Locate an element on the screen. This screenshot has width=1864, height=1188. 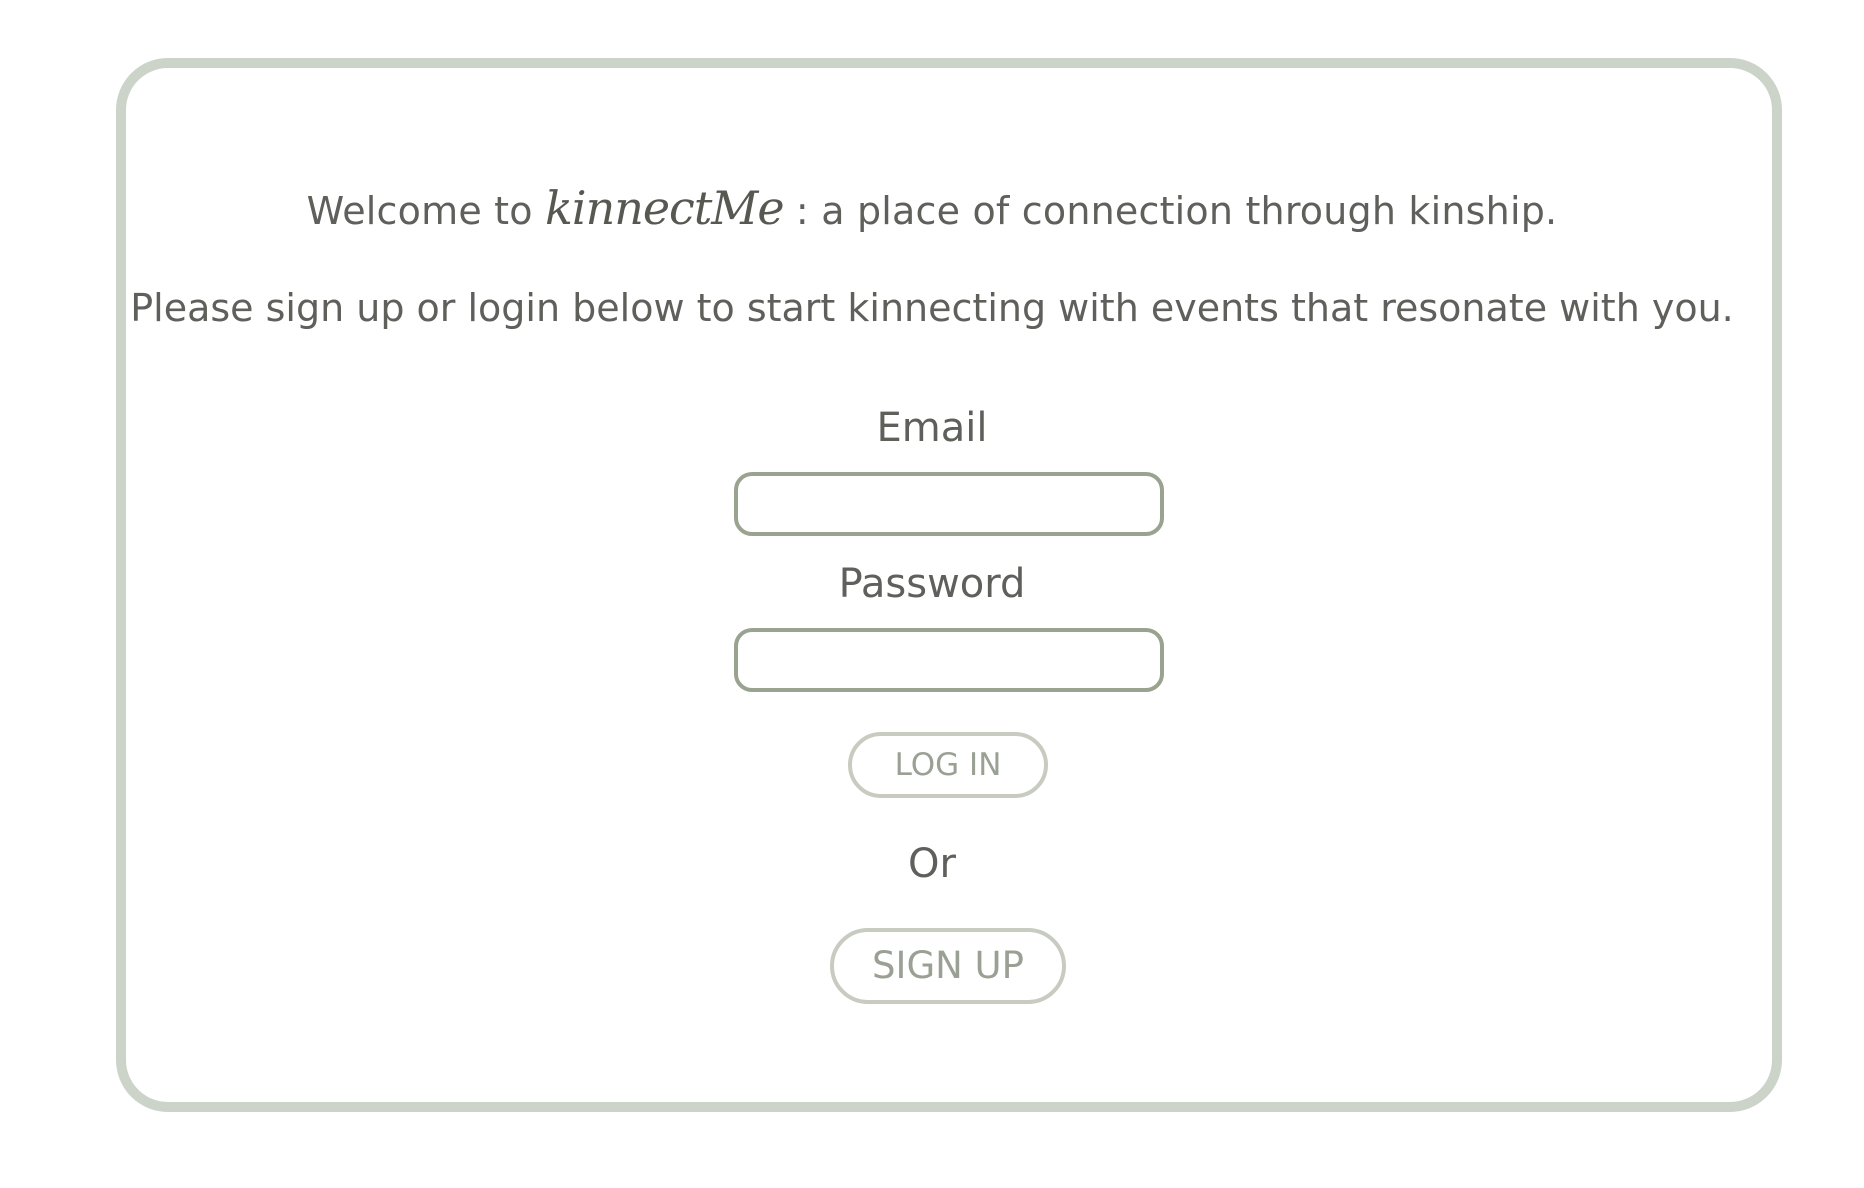
password-label: Password is located at coordinates (932, 584).